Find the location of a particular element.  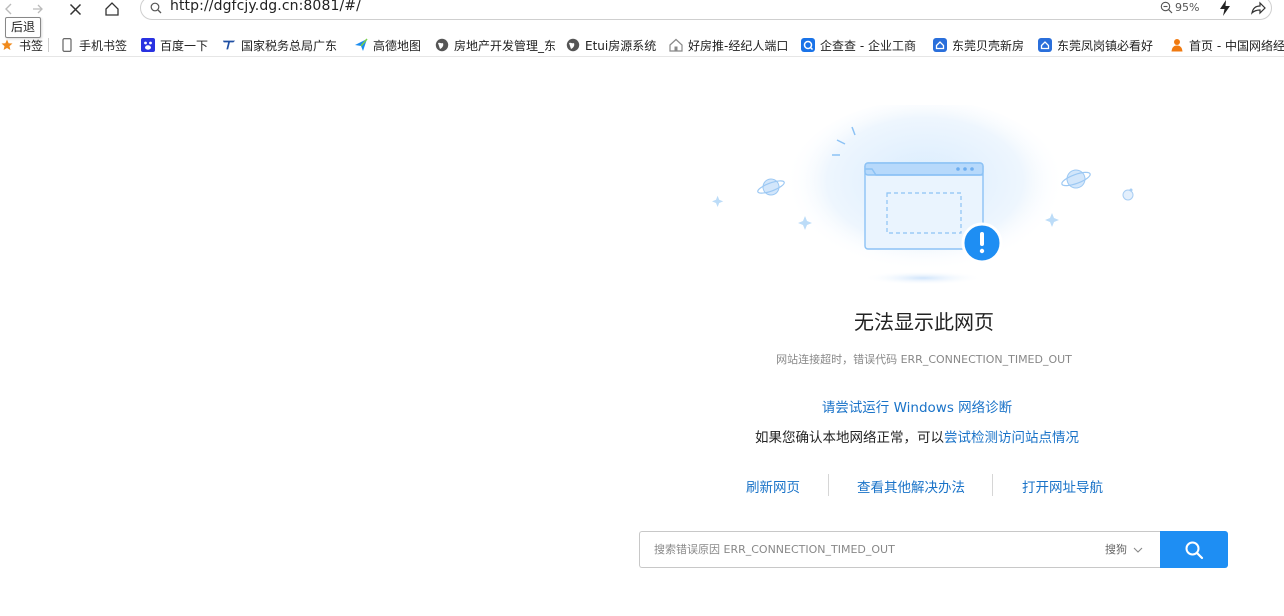

tax-icon is located at coordinates (229, 45).